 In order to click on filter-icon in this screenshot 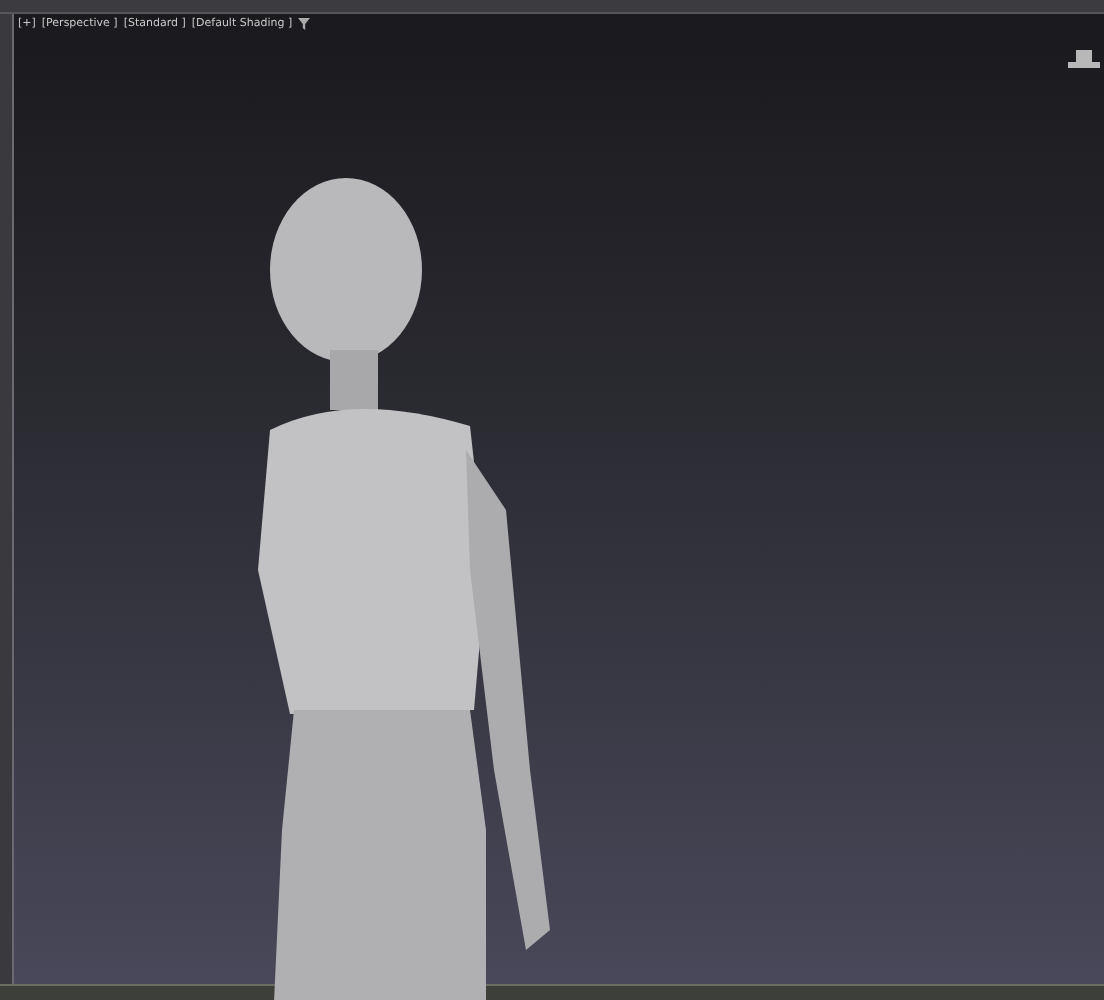, I will do `click(304, 24)`.